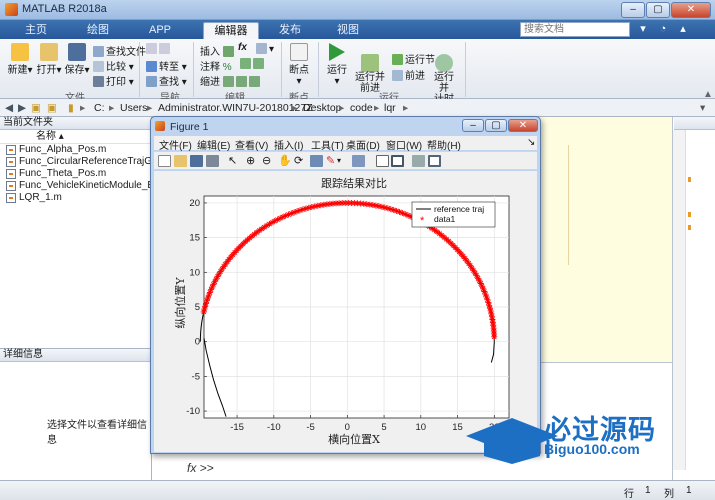 Image resolution: width=715 pixels, height=500 pixels. Describe the element at coordinates (265, 49) in the screenshot. I see `insert-more-icon: ▾` at that location.